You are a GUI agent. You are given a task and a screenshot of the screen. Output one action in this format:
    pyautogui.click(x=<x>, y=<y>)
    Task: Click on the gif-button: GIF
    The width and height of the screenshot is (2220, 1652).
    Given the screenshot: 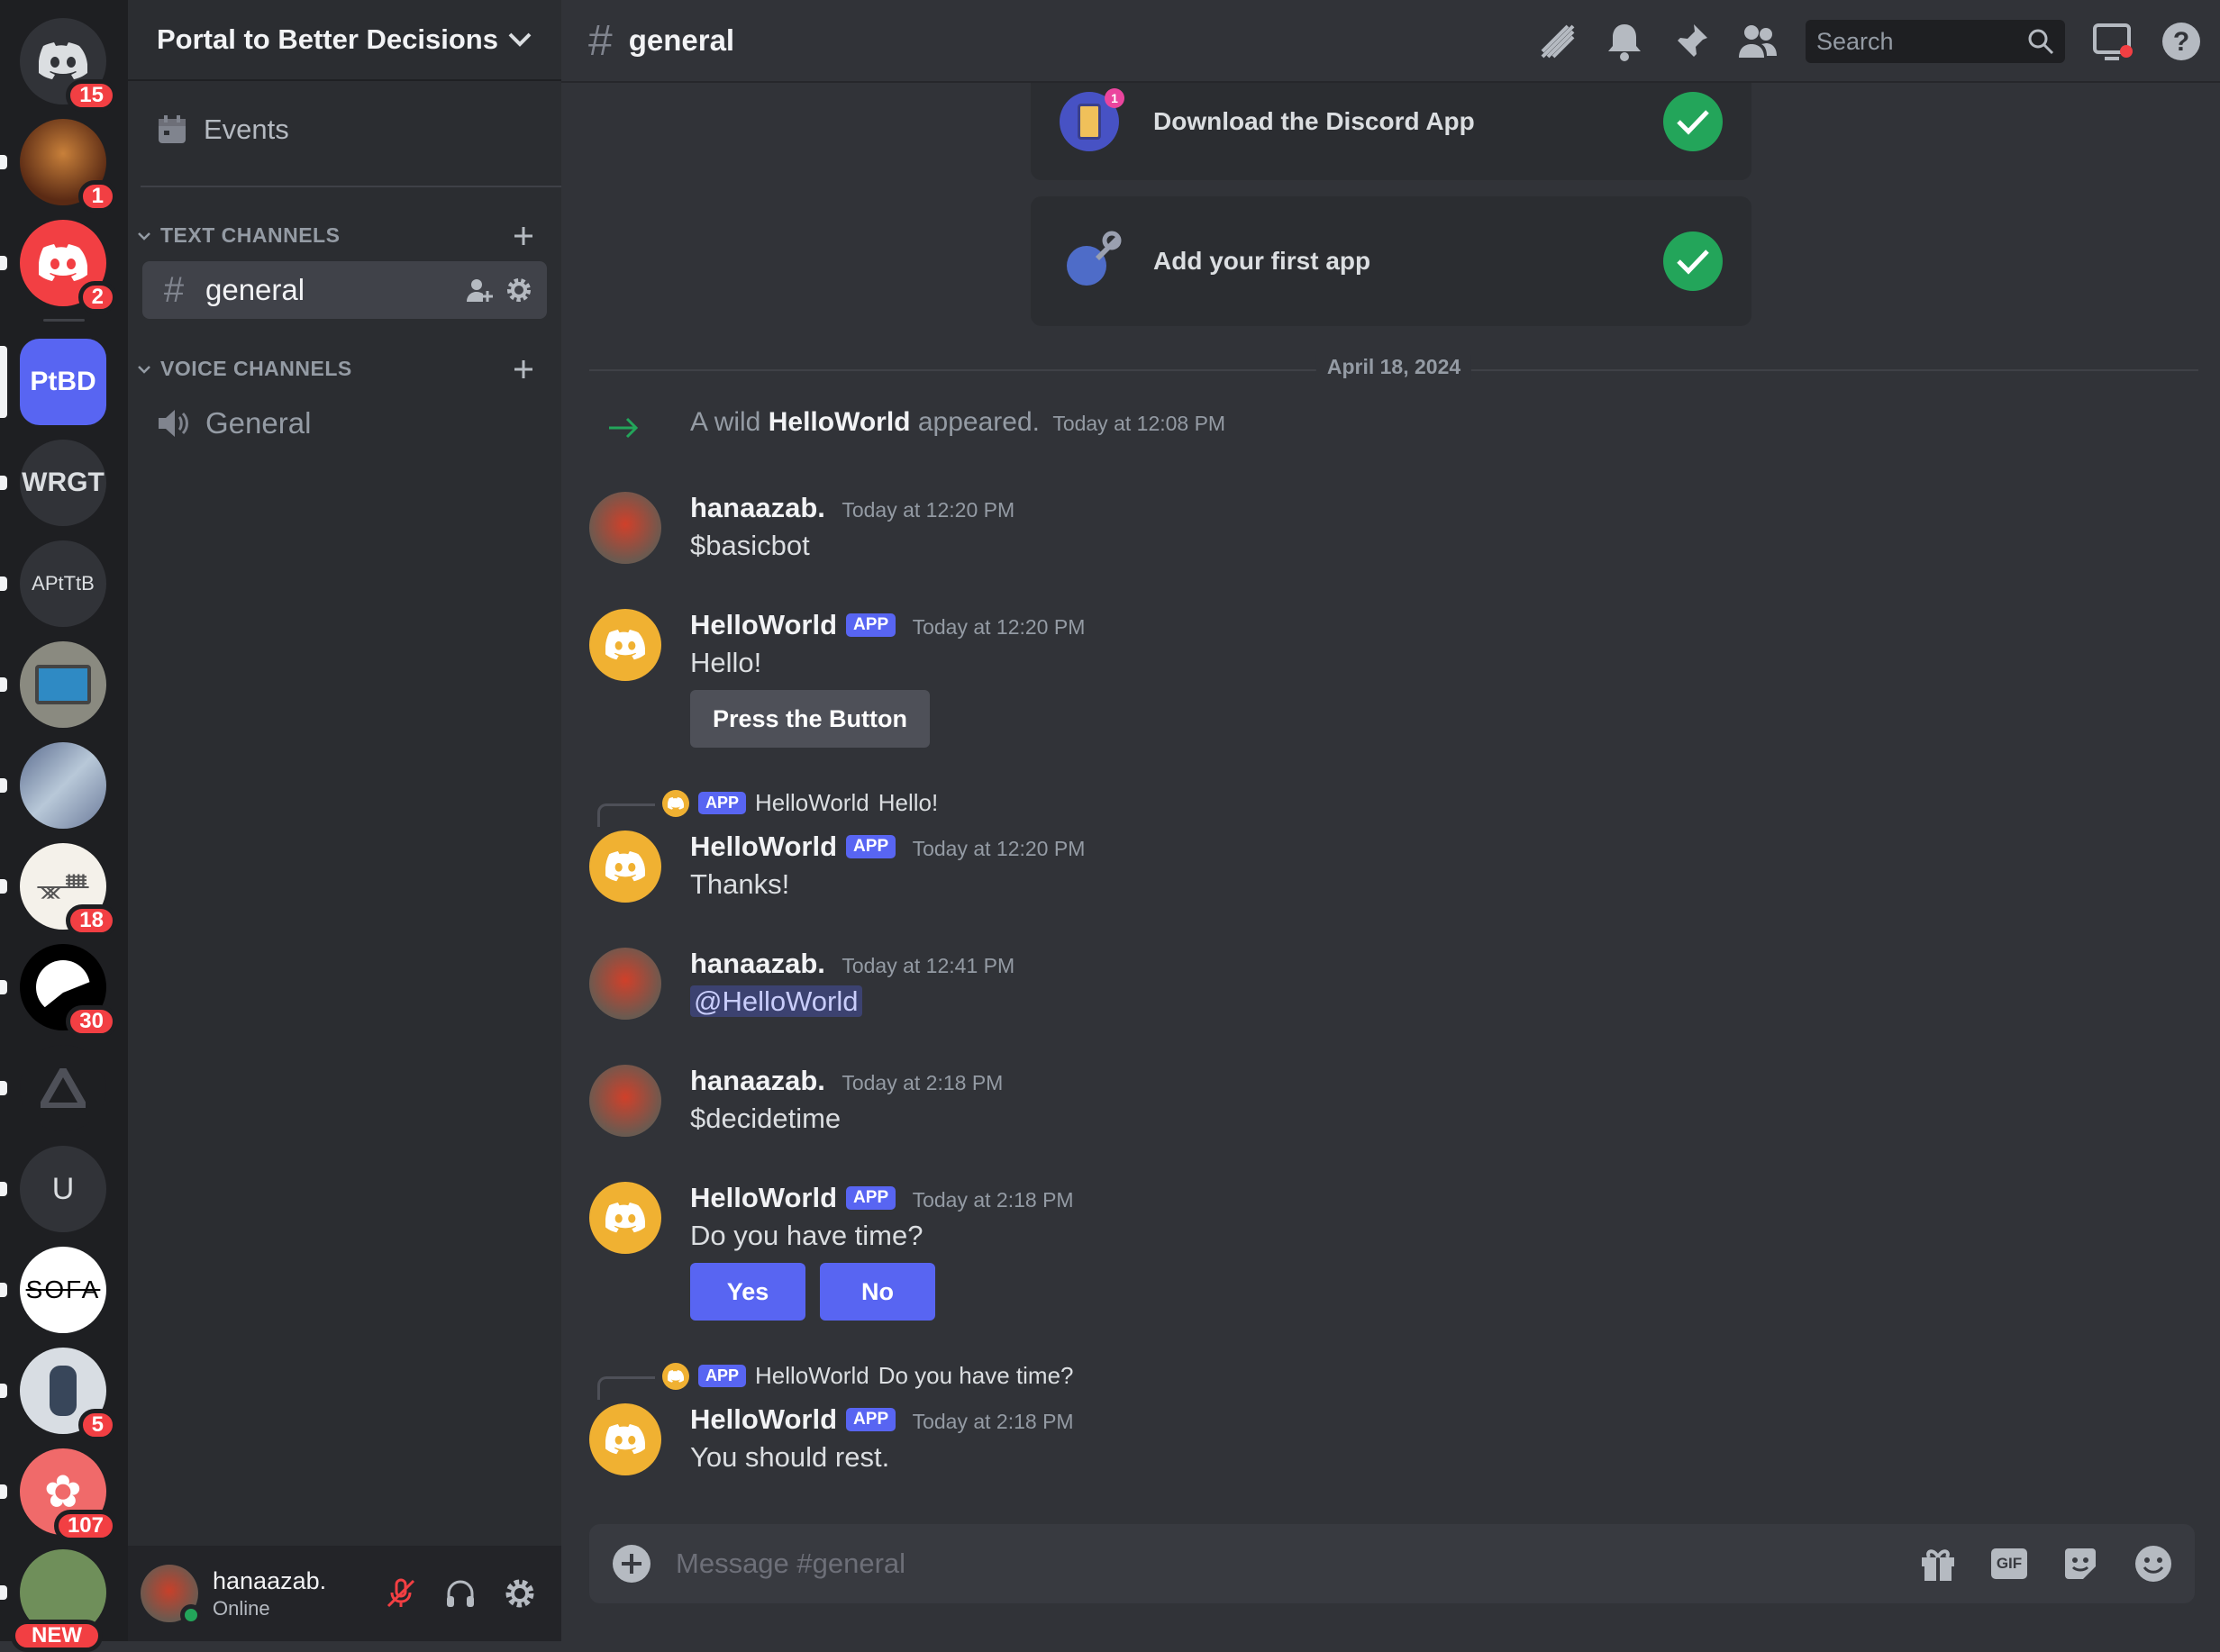 What is the action you would take?
    pyautogui.click(x=2009, y=1563)
    